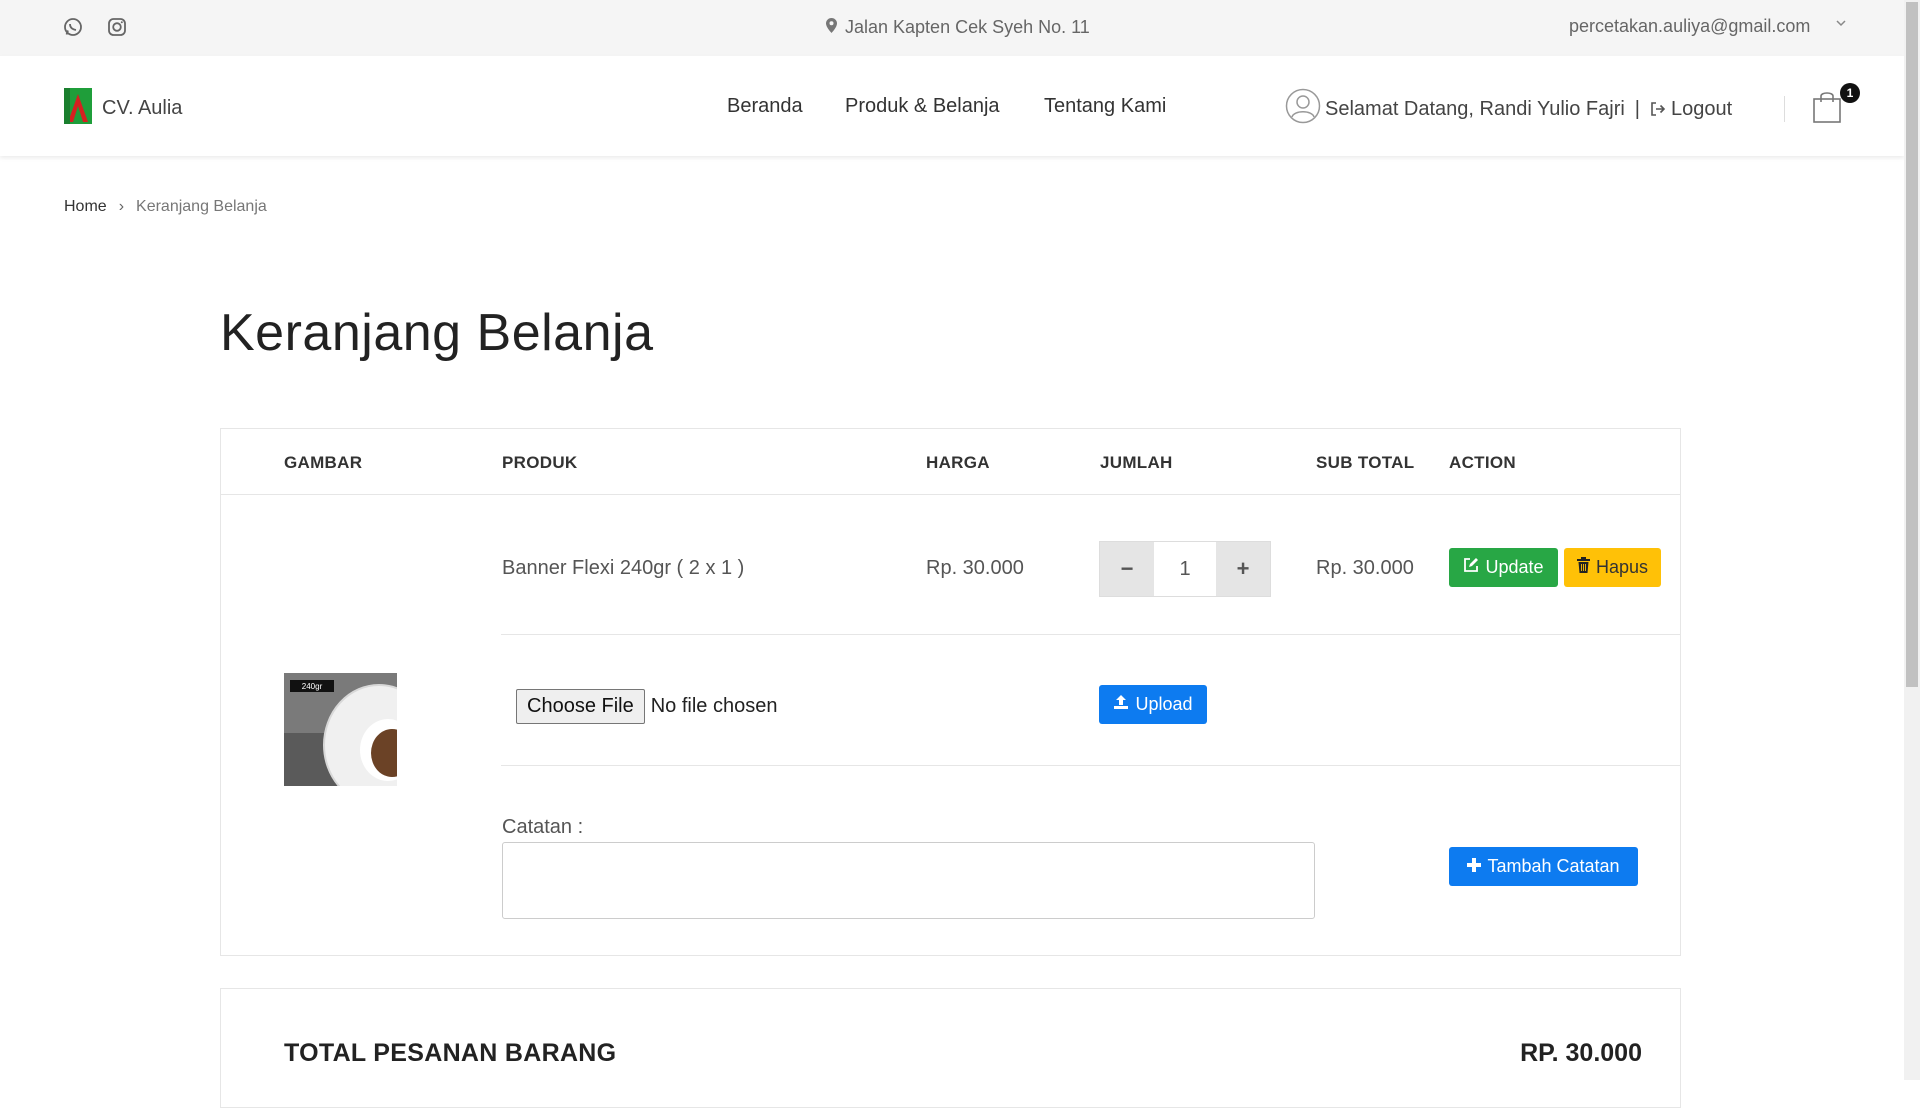 The width and height of the screenshot is (1920, 1108). I want to click on upload-icon, so click(1121, 704).